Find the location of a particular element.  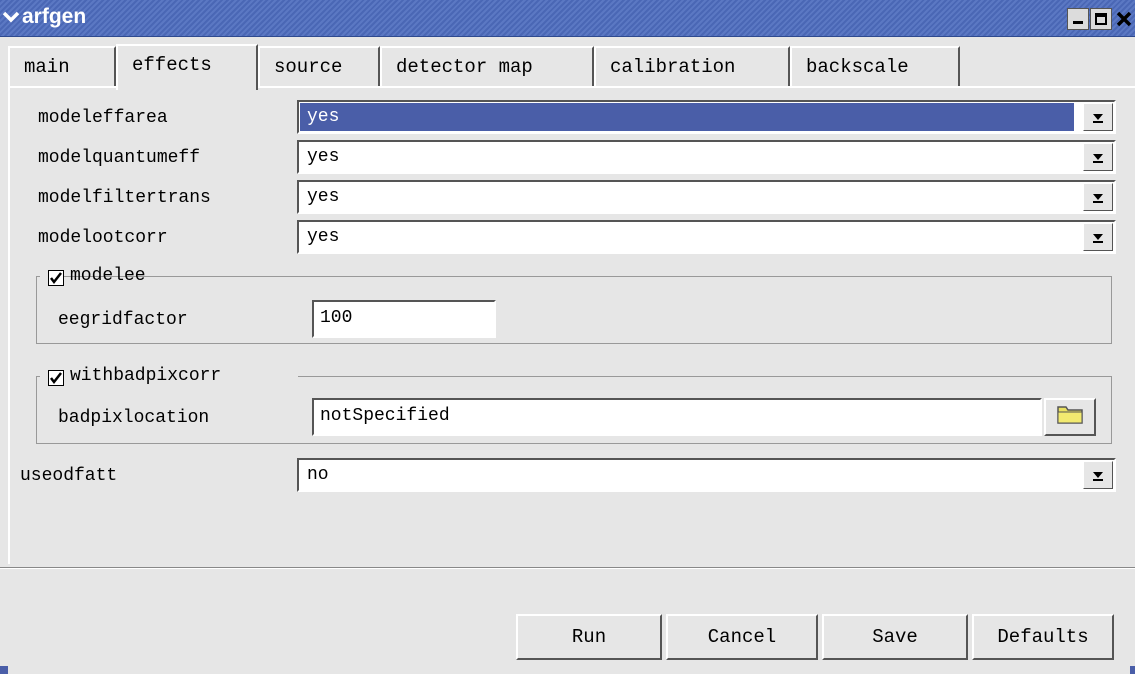

tab-label: effects is located at coordinates (172, 65).